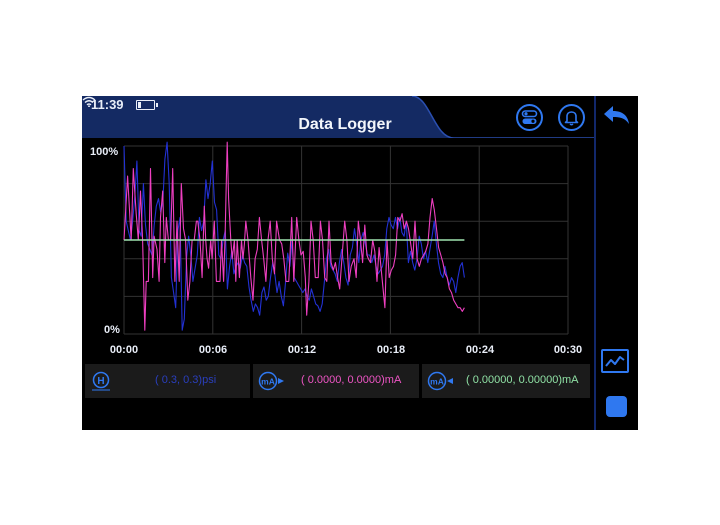 This screenshot has width=720, height=525. What do you see at coordinates (568, 350) in the screenshot?
I see `x-tick-label: 00:30` at bounding box center [568, 350].